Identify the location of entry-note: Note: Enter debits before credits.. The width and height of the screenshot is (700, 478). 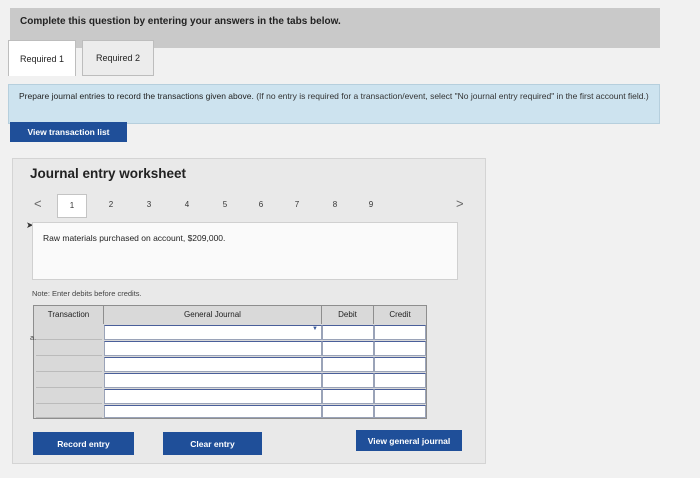
(87, 293).